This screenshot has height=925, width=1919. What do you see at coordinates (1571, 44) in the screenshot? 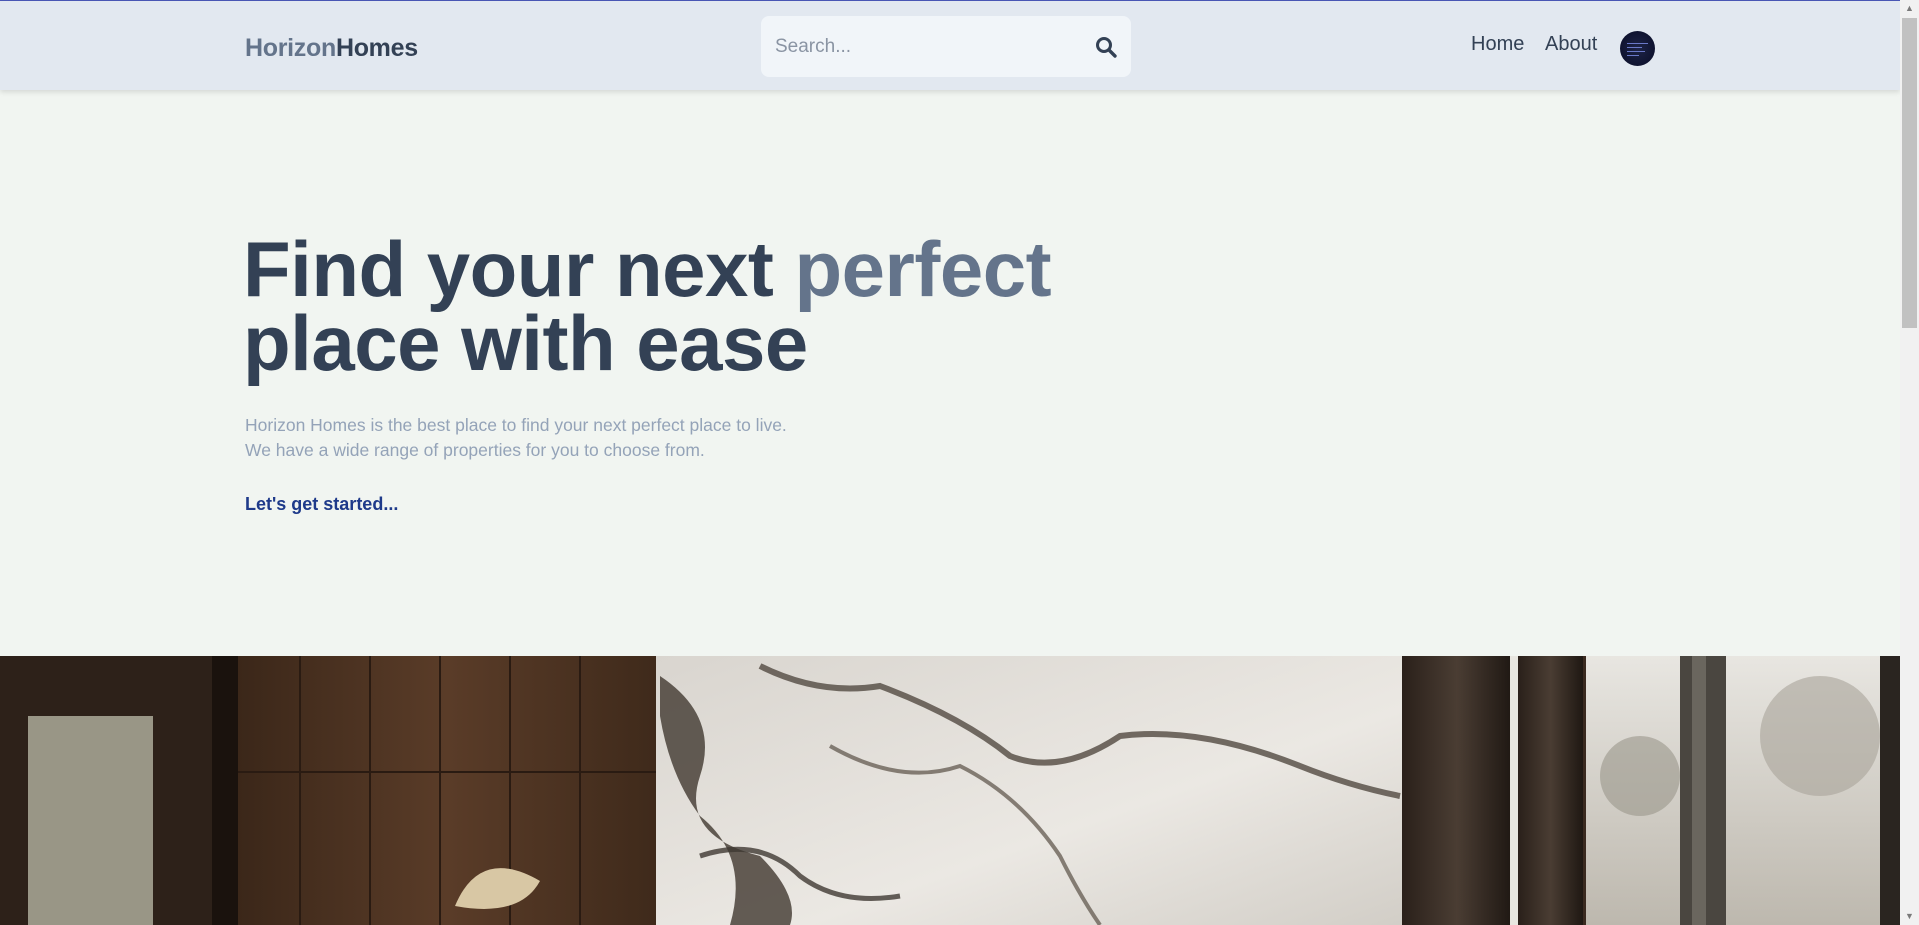
I see `nav-about-link: About` at bounding box center [1571, 44].